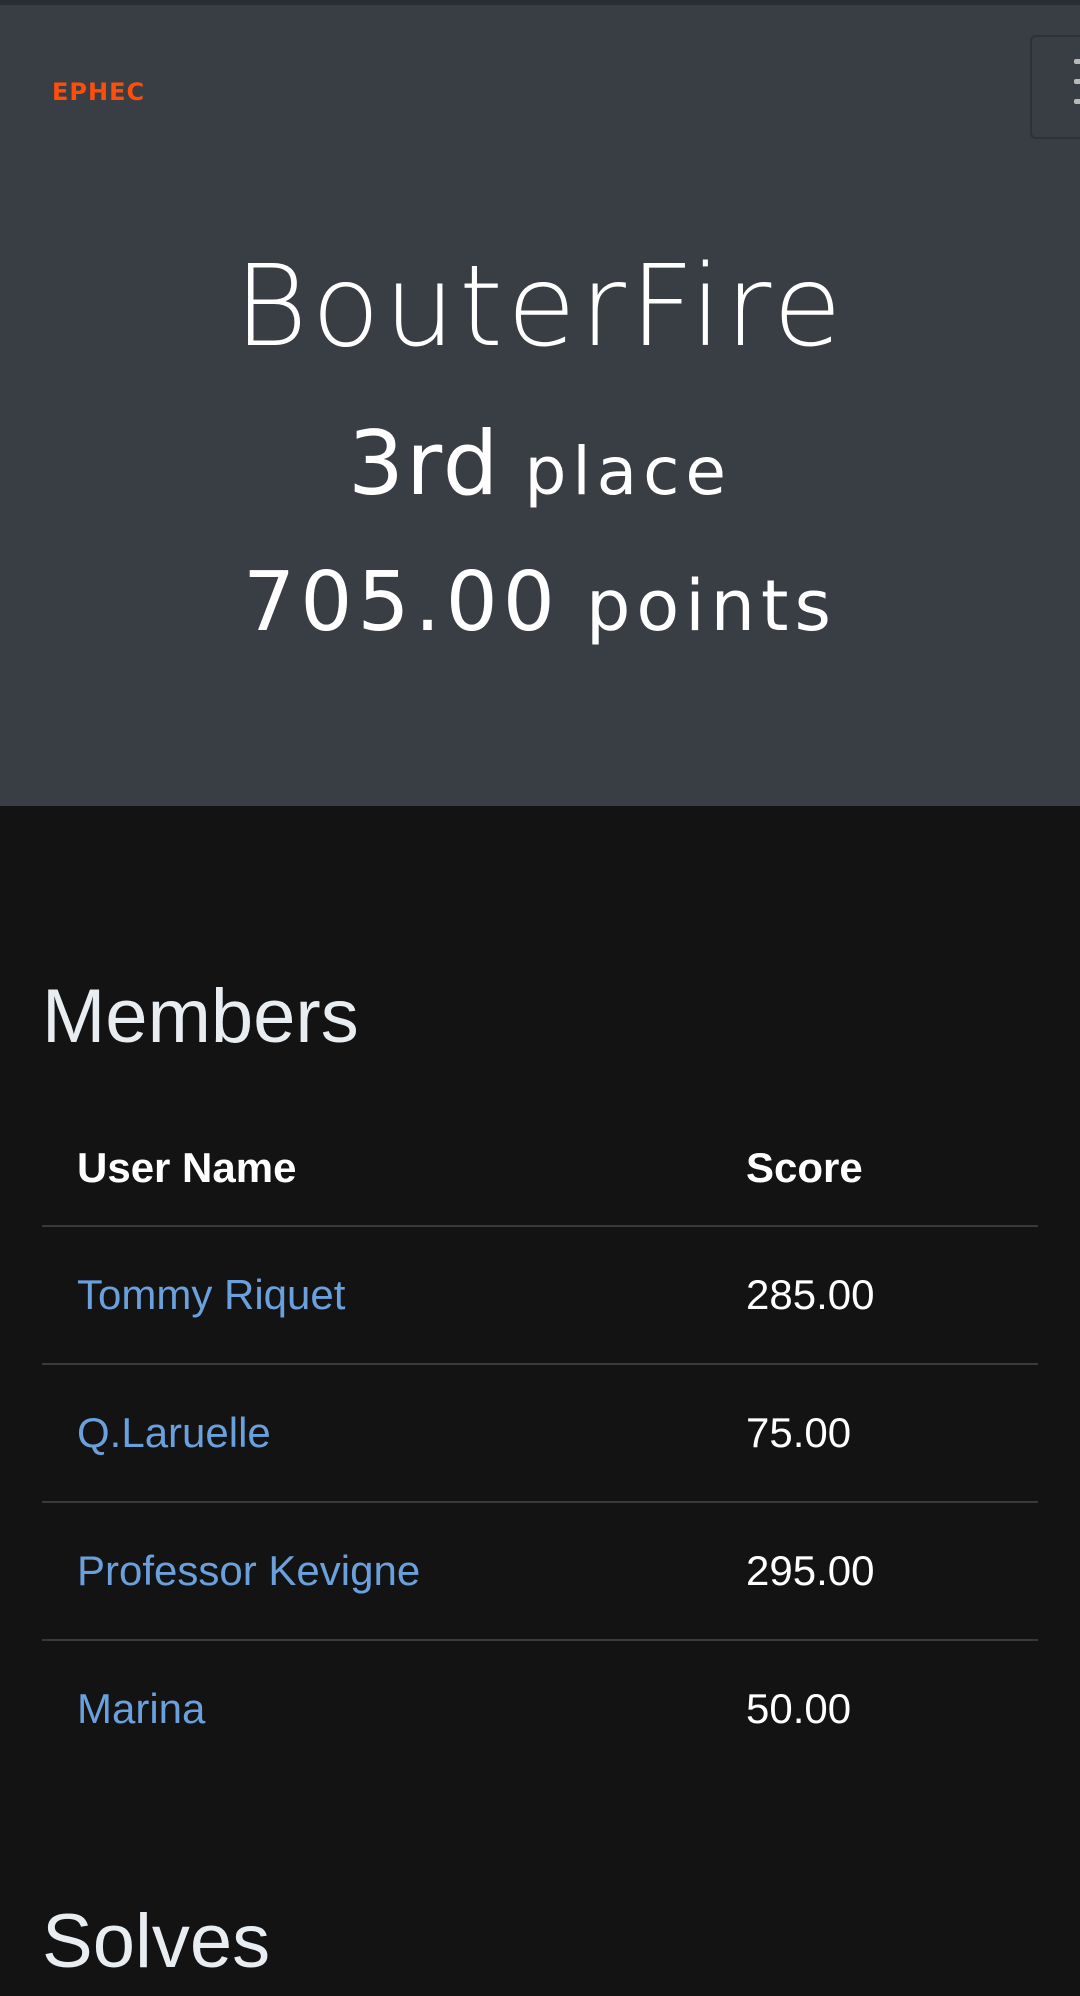 The image size is (1080, 1996). I want to click on points-number: 705.00, so click(401, 602).